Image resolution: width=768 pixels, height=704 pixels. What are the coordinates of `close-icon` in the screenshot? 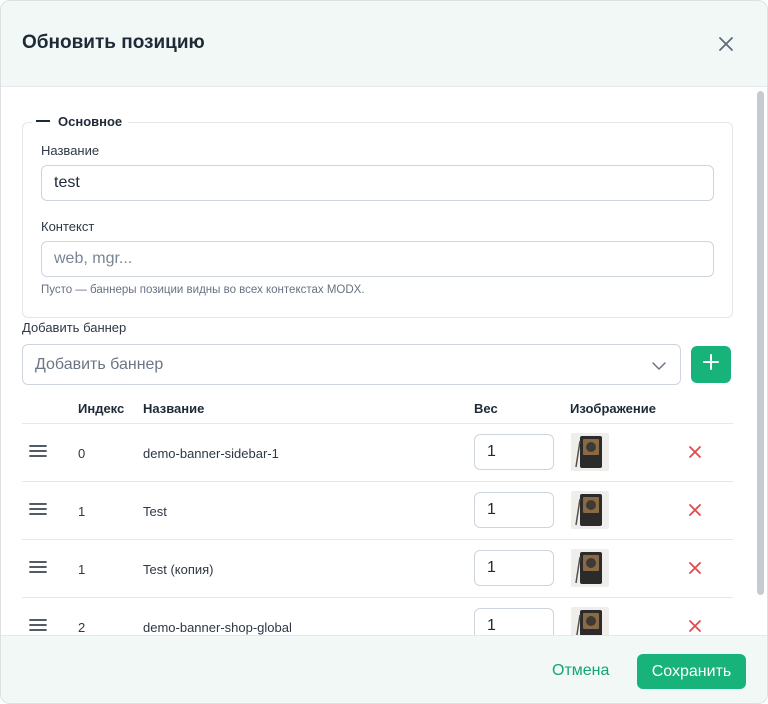 It's located at (726, 44).